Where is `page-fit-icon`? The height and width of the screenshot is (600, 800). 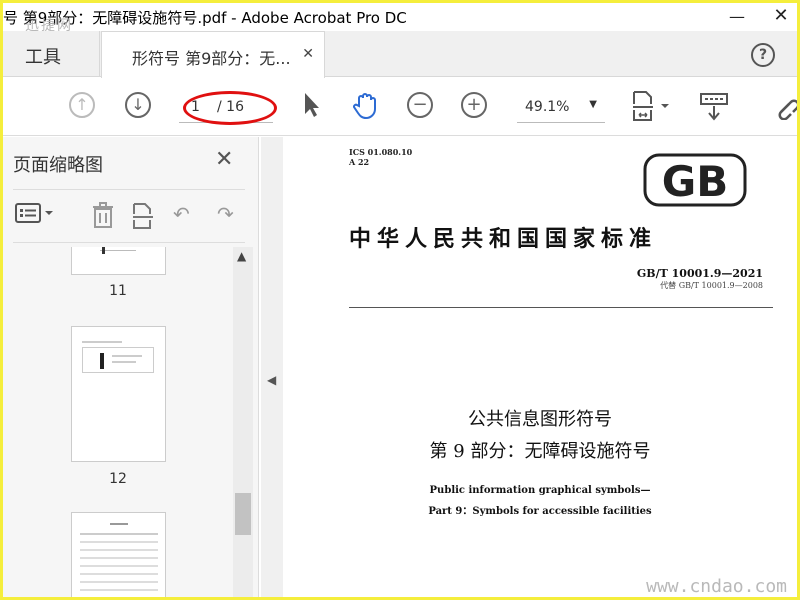
page-fit-icon is located at coordinates (653, 108).